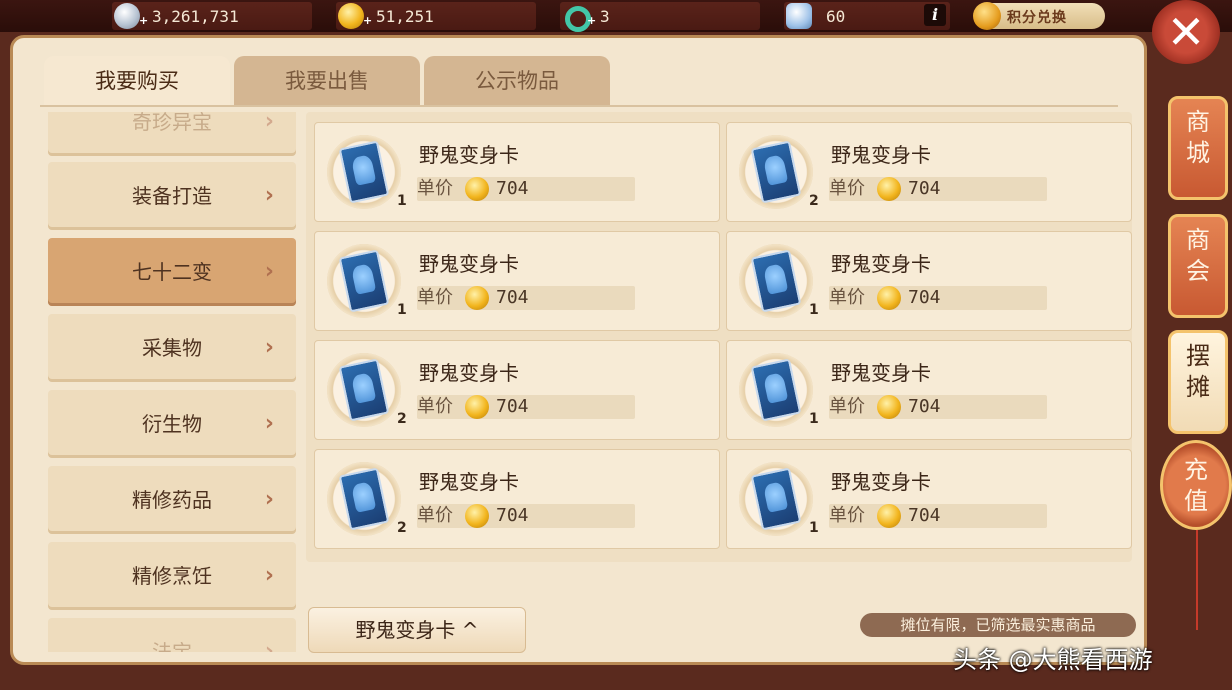 This screenshot has width=1232, height=690. I want to click on category-item: 采集物 ›, so click(172, 348).